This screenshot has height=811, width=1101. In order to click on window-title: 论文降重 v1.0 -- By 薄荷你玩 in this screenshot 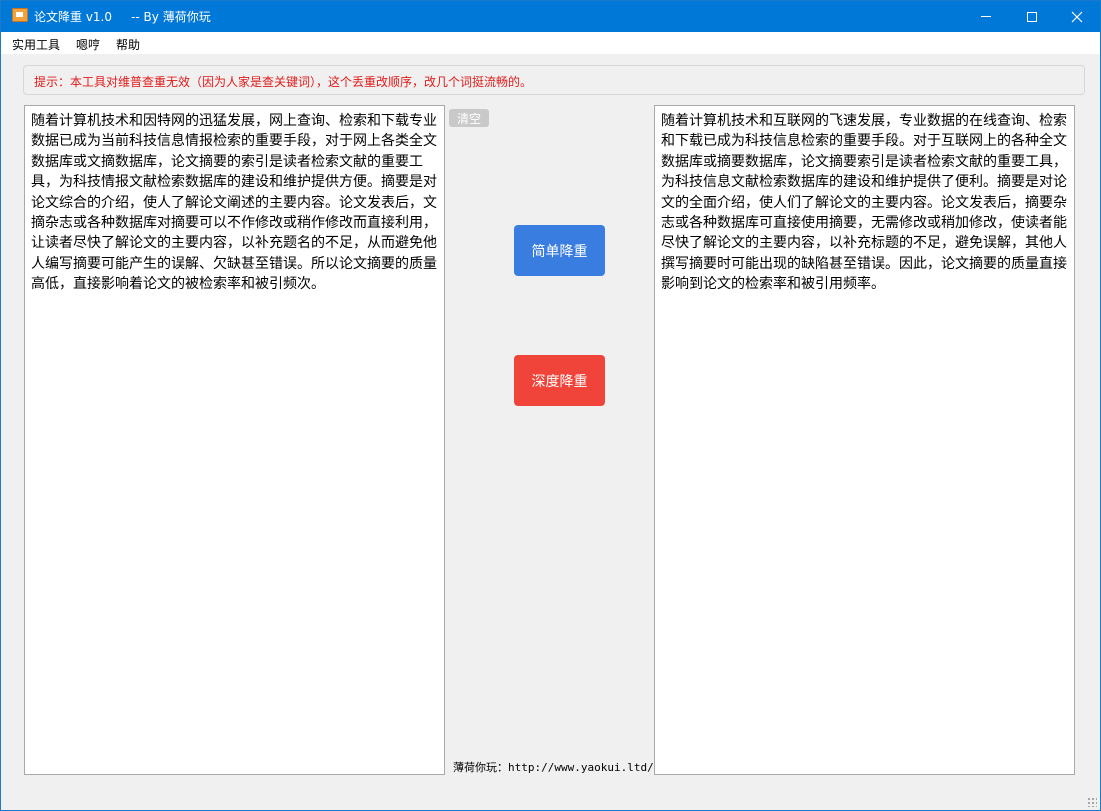, I will do `click(122, 17)`.